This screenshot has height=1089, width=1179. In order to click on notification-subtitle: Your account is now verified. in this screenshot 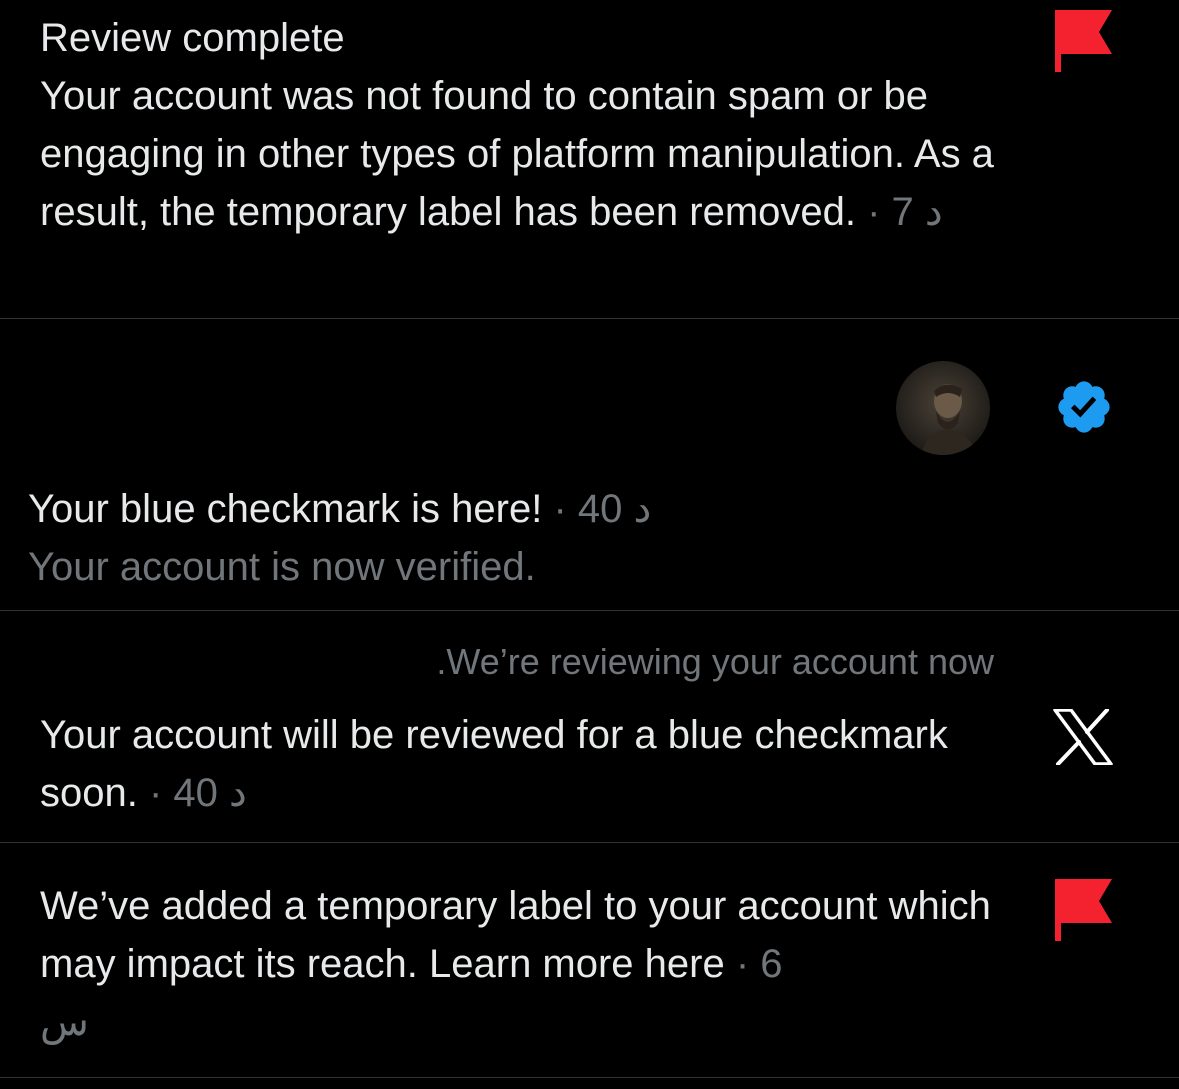, I will do `click(282, 567)`.